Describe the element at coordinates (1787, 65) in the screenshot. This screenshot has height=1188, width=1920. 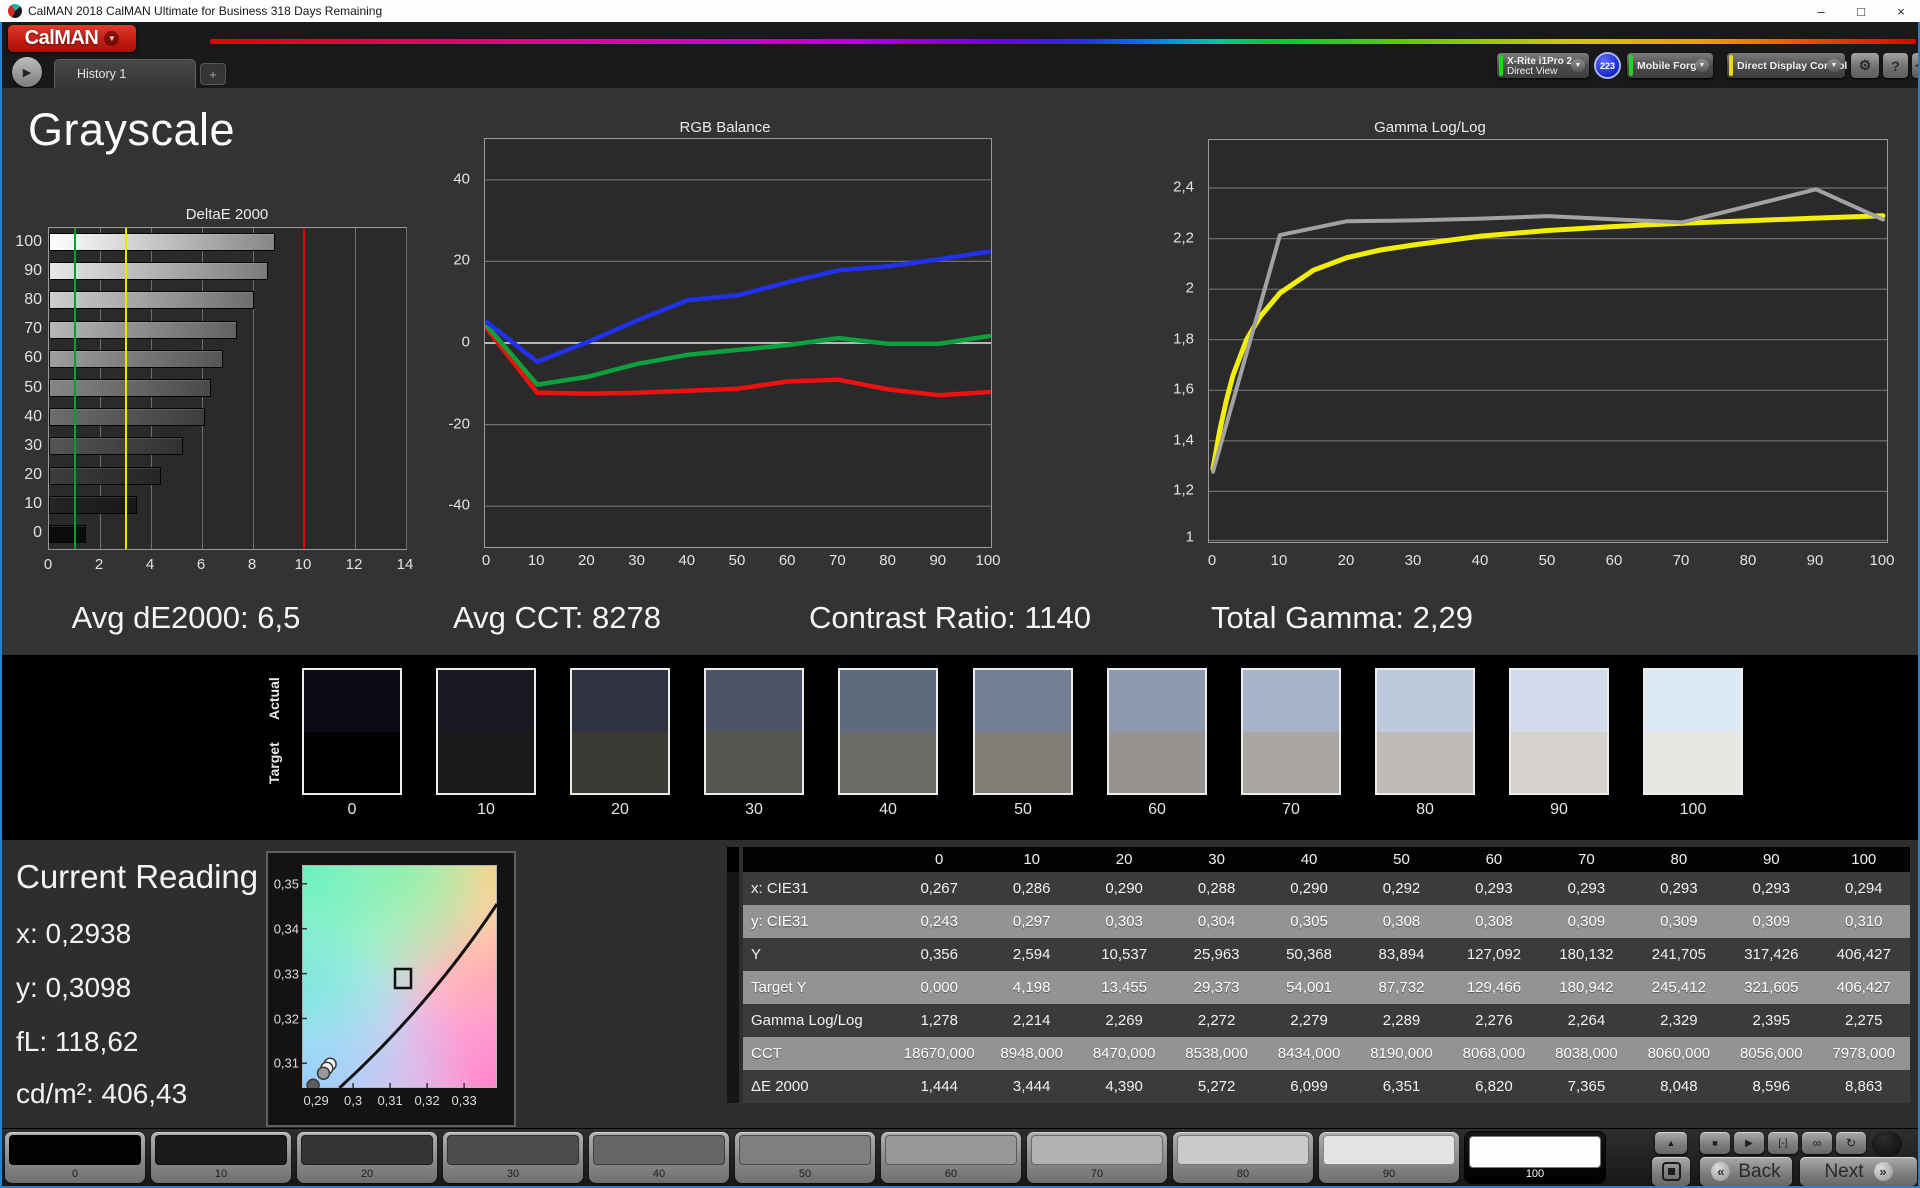
I see `display-control-dropdown: Direct Display Control ▼` at that location.